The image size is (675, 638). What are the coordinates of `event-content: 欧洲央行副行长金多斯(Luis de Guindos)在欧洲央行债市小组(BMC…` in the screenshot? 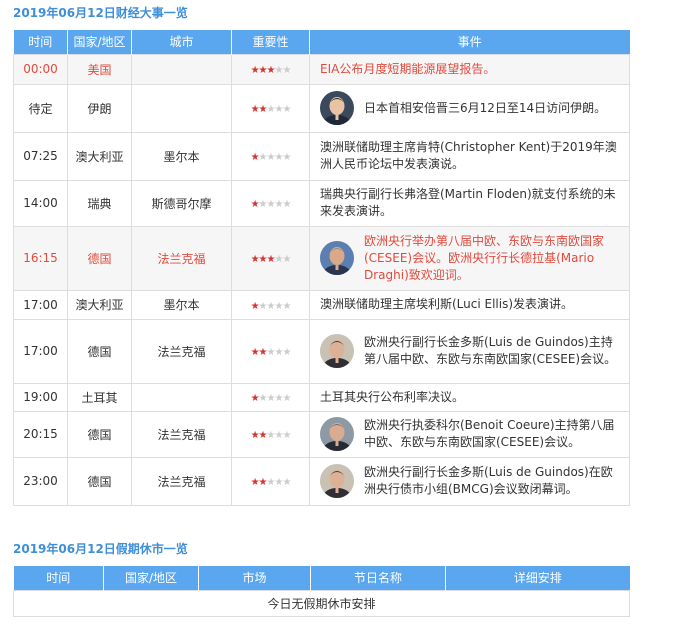 It's located at (471, 481).